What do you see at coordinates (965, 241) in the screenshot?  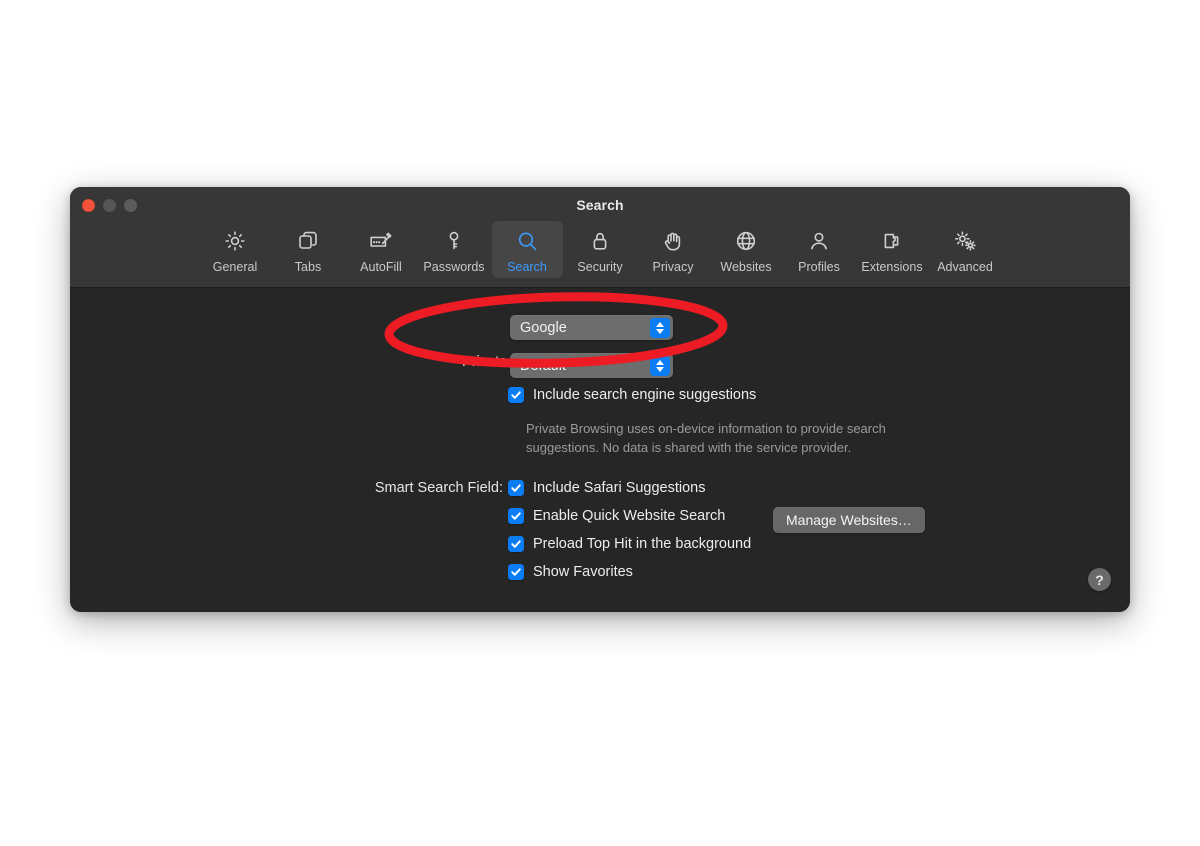 I see `gears-icon` at bounding box center [965, 241].